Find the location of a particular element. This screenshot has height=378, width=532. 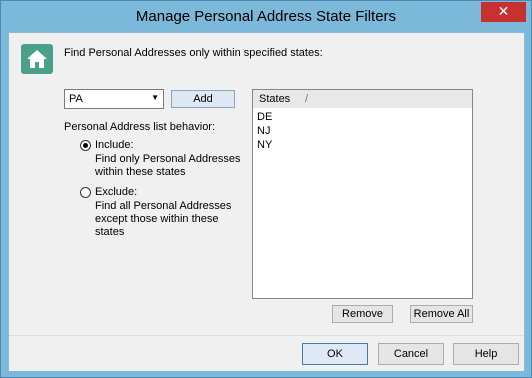

exclude-desc-line: Find all Personal Addresses is located at coordinates (163, 206).